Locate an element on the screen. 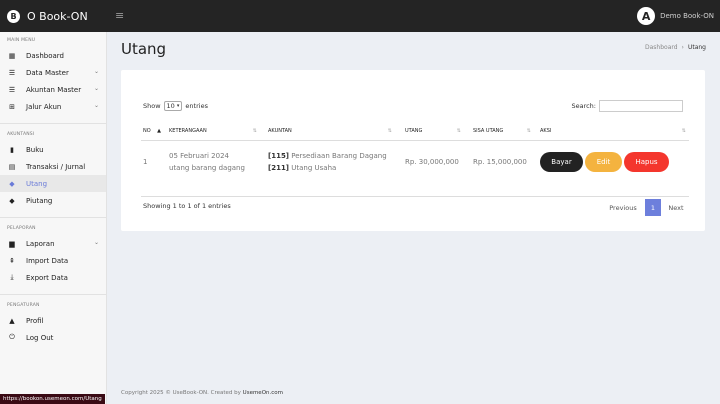 Image resolution: width=720 pixels, height=404 pixels. column-header-label: NO is located at coordinates (147, 131).